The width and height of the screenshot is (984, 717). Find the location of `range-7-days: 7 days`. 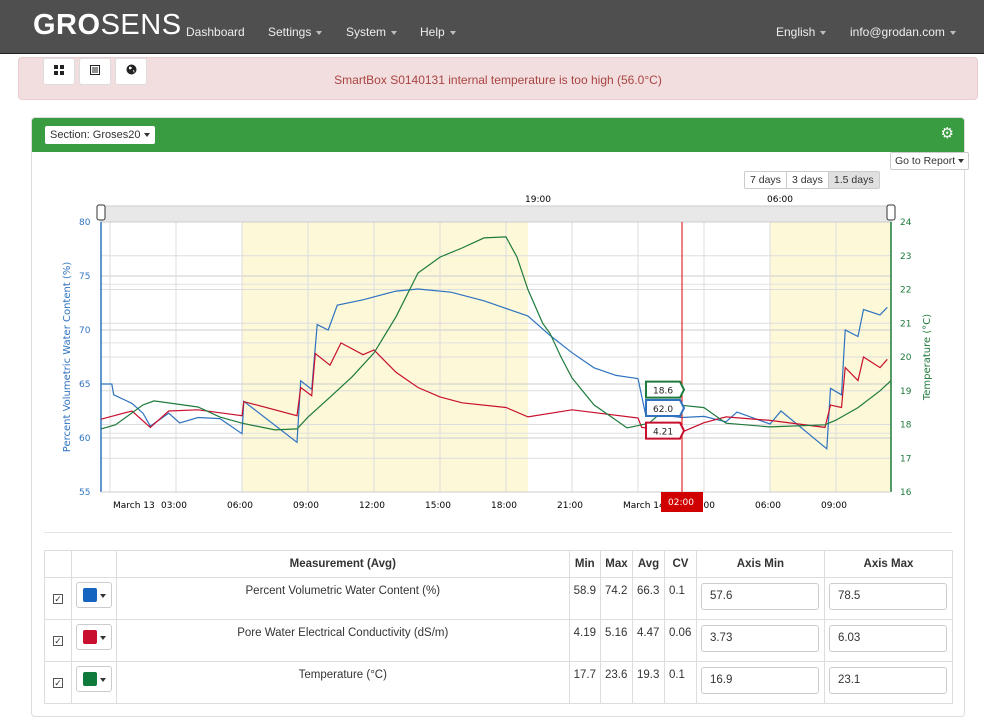

range-7-days: 7 days is located at coordinates (766, 180).